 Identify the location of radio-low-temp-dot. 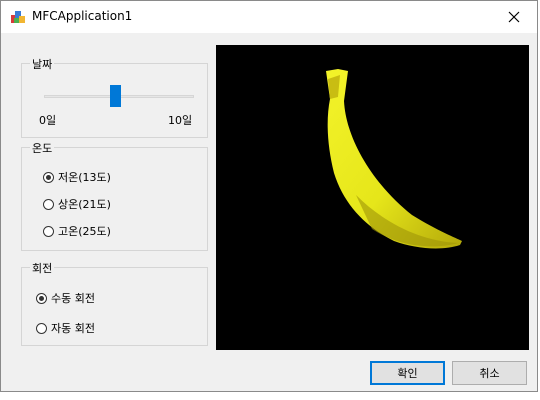
(48, 177).